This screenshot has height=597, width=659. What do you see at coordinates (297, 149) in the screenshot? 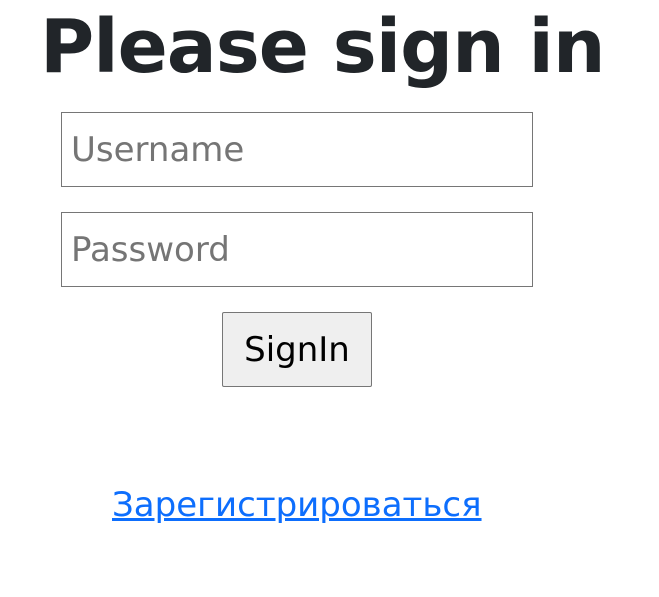
I see `username-input` at bounding box center [297, 149].